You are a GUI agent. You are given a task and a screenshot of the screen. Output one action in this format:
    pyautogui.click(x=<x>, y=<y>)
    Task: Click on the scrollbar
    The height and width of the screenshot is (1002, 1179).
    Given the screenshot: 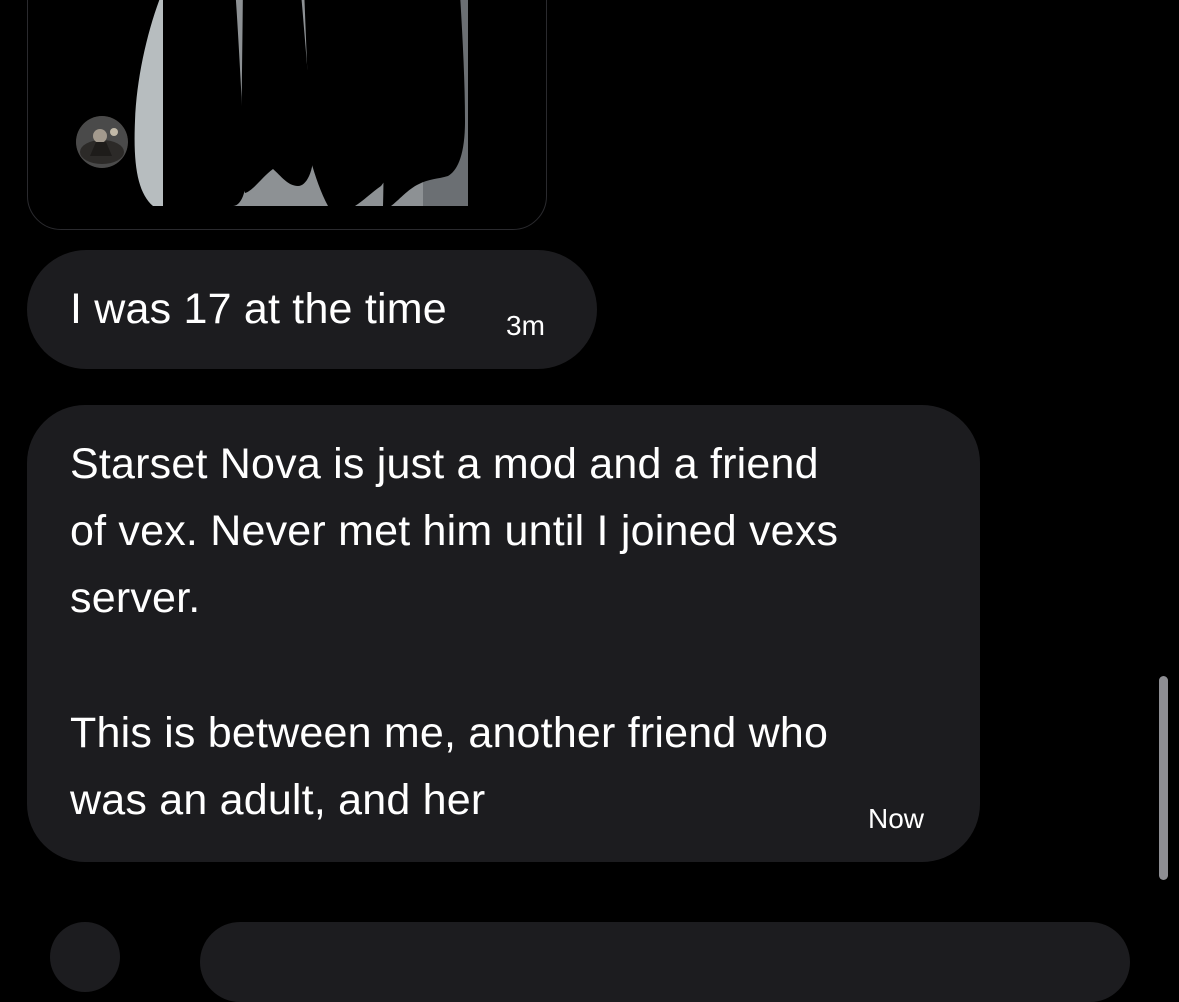 What is the action you would take?
    pyautogui.click(x=1163, y=778)
    